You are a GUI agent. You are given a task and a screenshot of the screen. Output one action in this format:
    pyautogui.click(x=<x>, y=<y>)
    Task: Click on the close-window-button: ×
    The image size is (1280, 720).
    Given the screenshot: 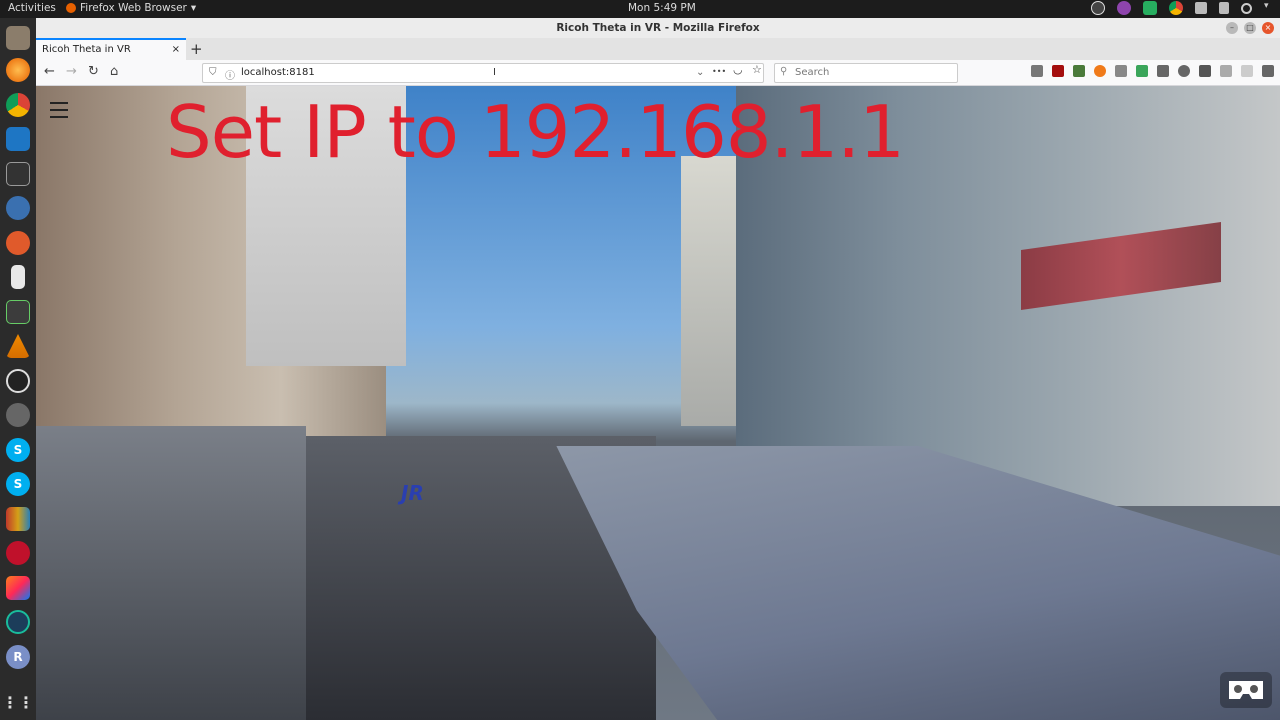 What is the action you would take?
    pyautogui.click(x=1268, y=28)
    